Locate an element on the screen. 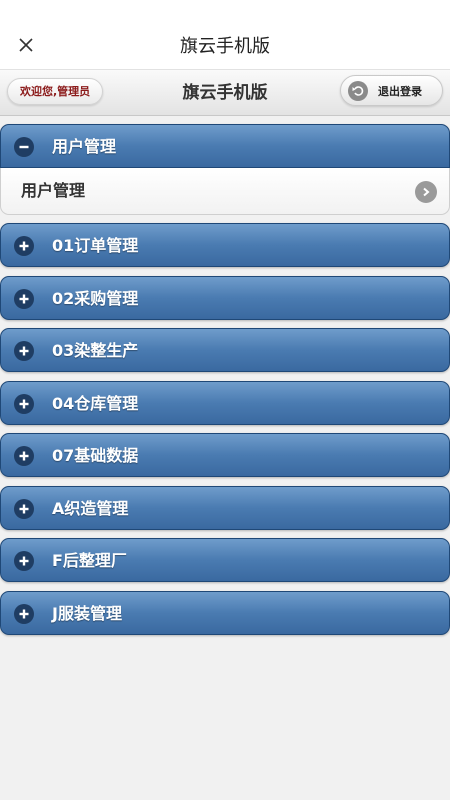 The height and width of the screenshot is (800, 450). section-label: A织造管理 is located at coordinates (90, 508).